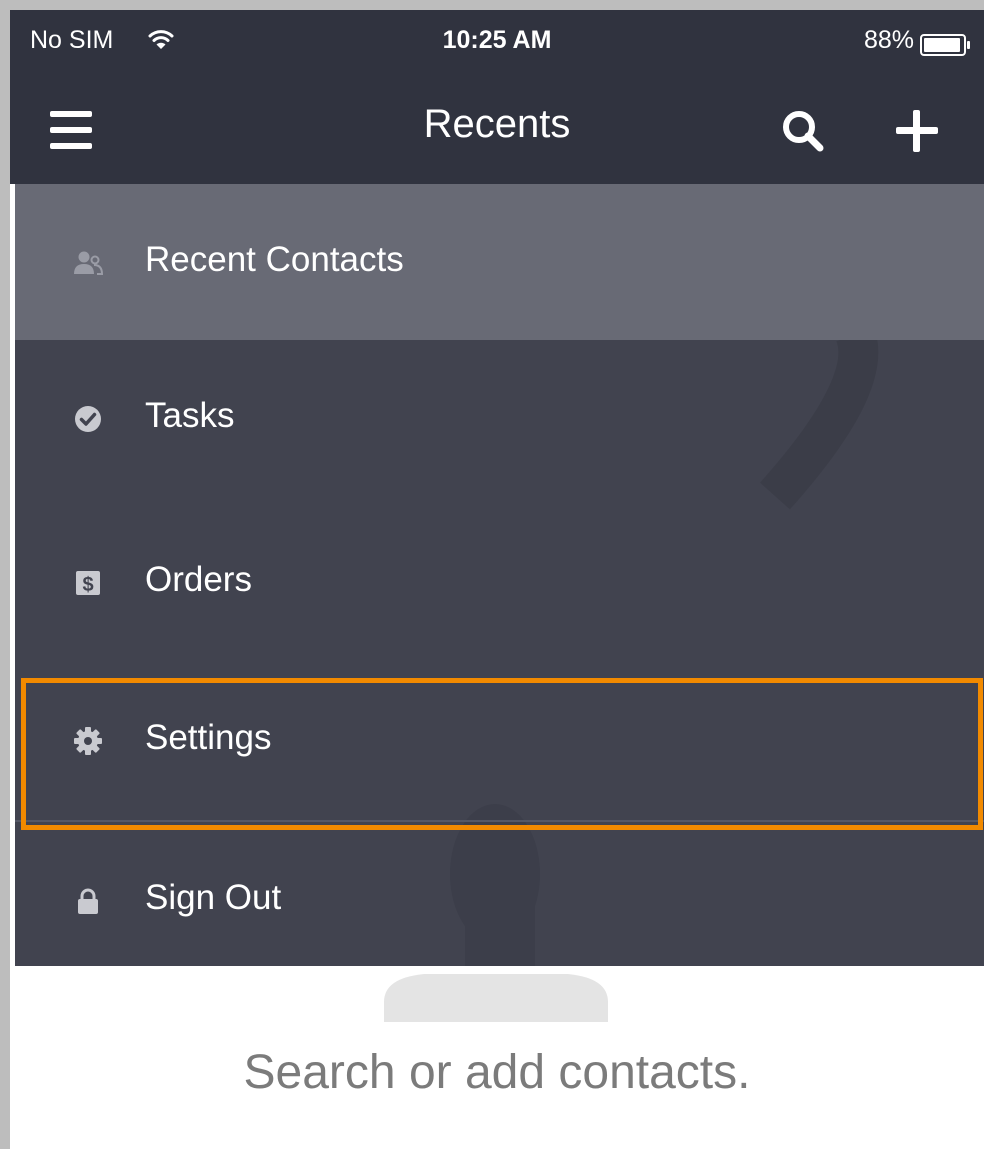 This screenshot has width=984, height=1149. I want to click on menu-item-settings: Settings, so click(499, 740).